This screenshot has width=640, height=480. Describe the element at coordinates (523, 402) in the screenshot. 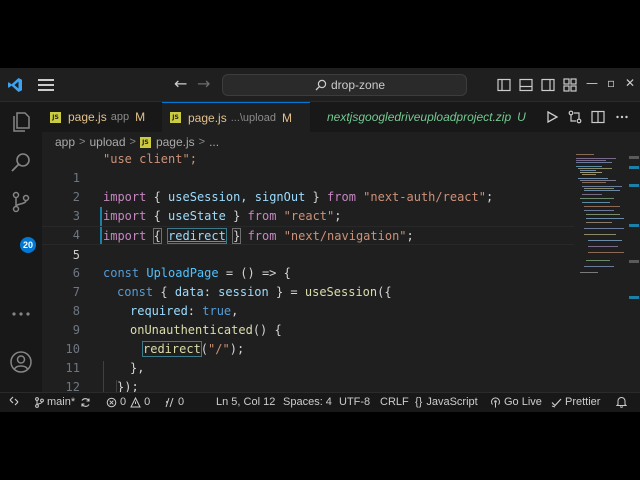

I see `go-live-label: Go Live` at that location.